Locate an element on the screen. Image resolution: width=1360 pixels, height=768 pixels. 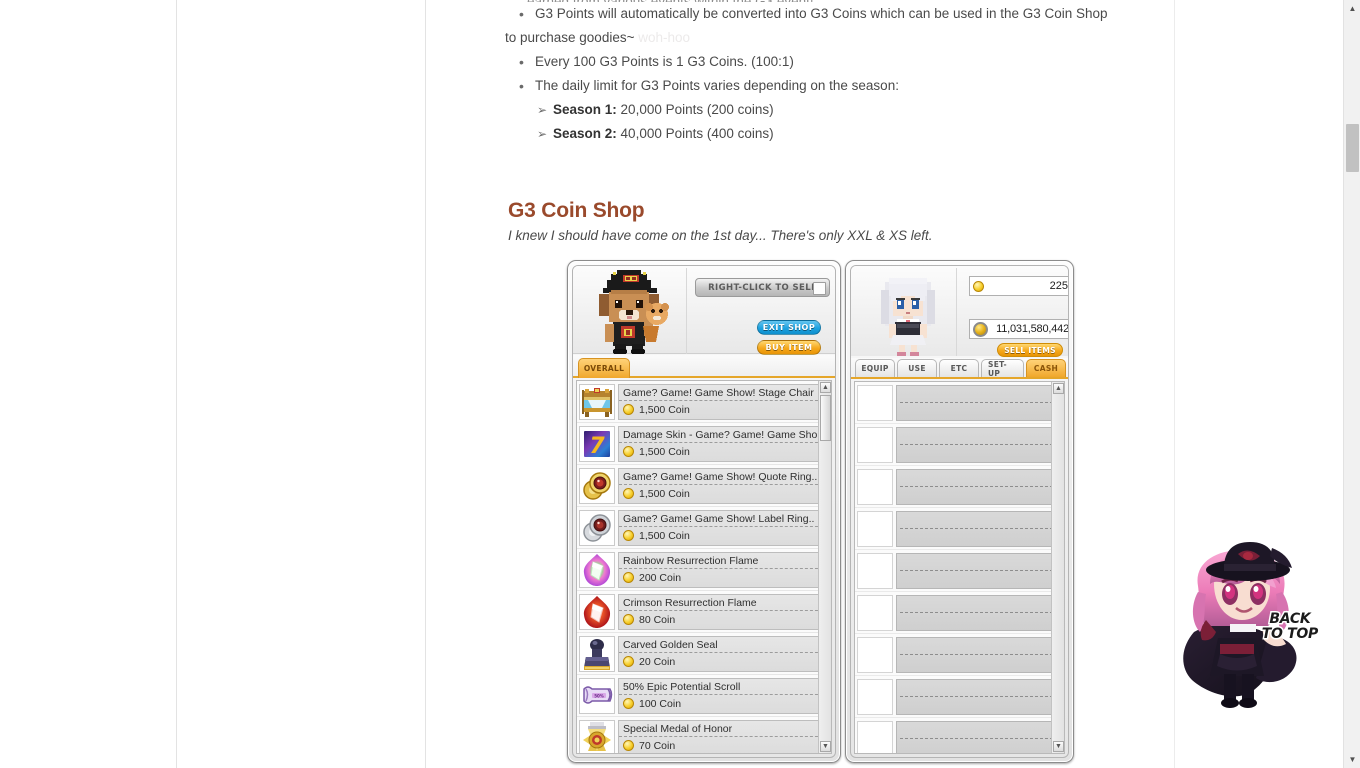
shop-list-scrollbar: ▲ ▼ is located at coordinates (824, 567).